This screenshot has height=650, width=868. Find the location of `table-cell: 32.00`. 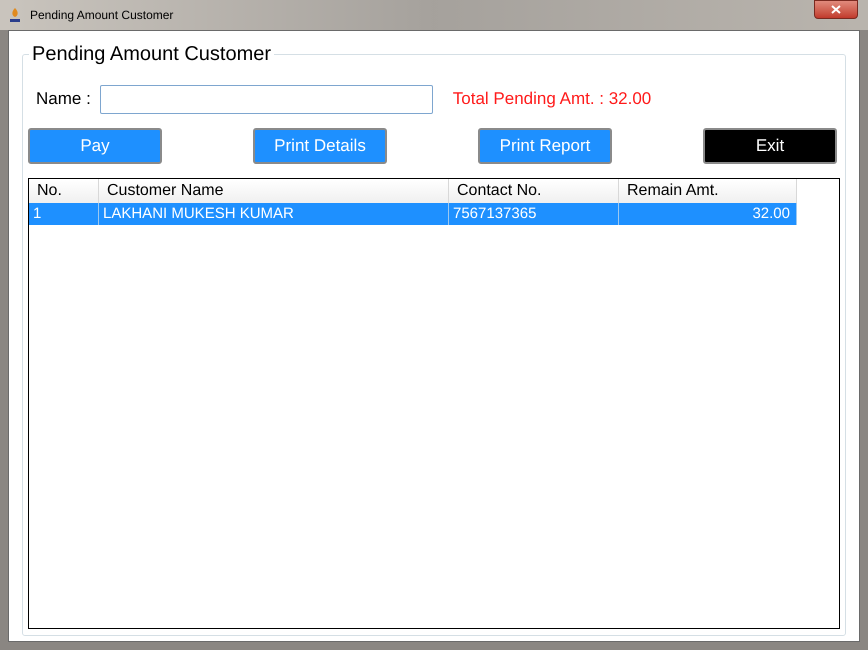

table-cell: 32.00 is located at coordinates (708, 214).